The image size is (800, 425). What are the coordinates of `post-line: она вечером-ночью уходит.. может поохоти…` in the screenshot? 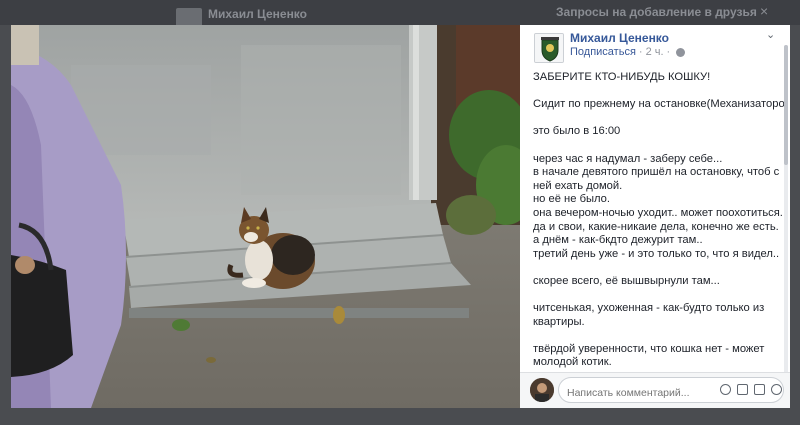 It's located at (658, 212).